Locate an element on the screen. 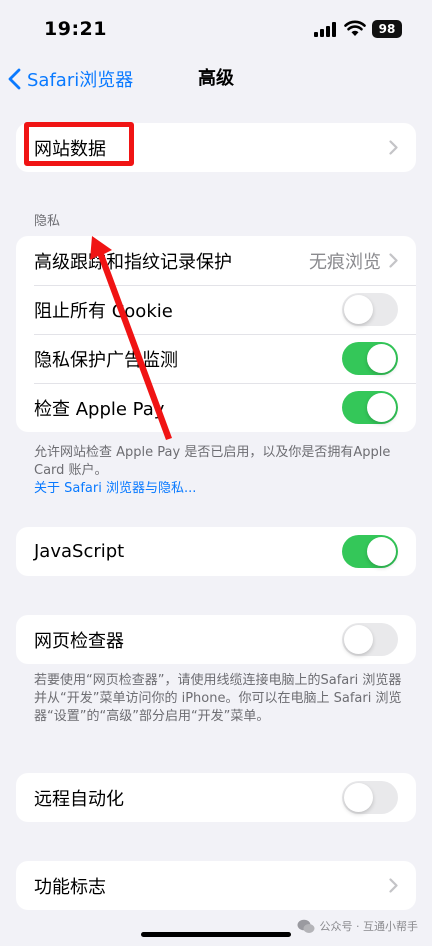 The image size is (432, 946). home-indicator is located at coordinates (216, 934).